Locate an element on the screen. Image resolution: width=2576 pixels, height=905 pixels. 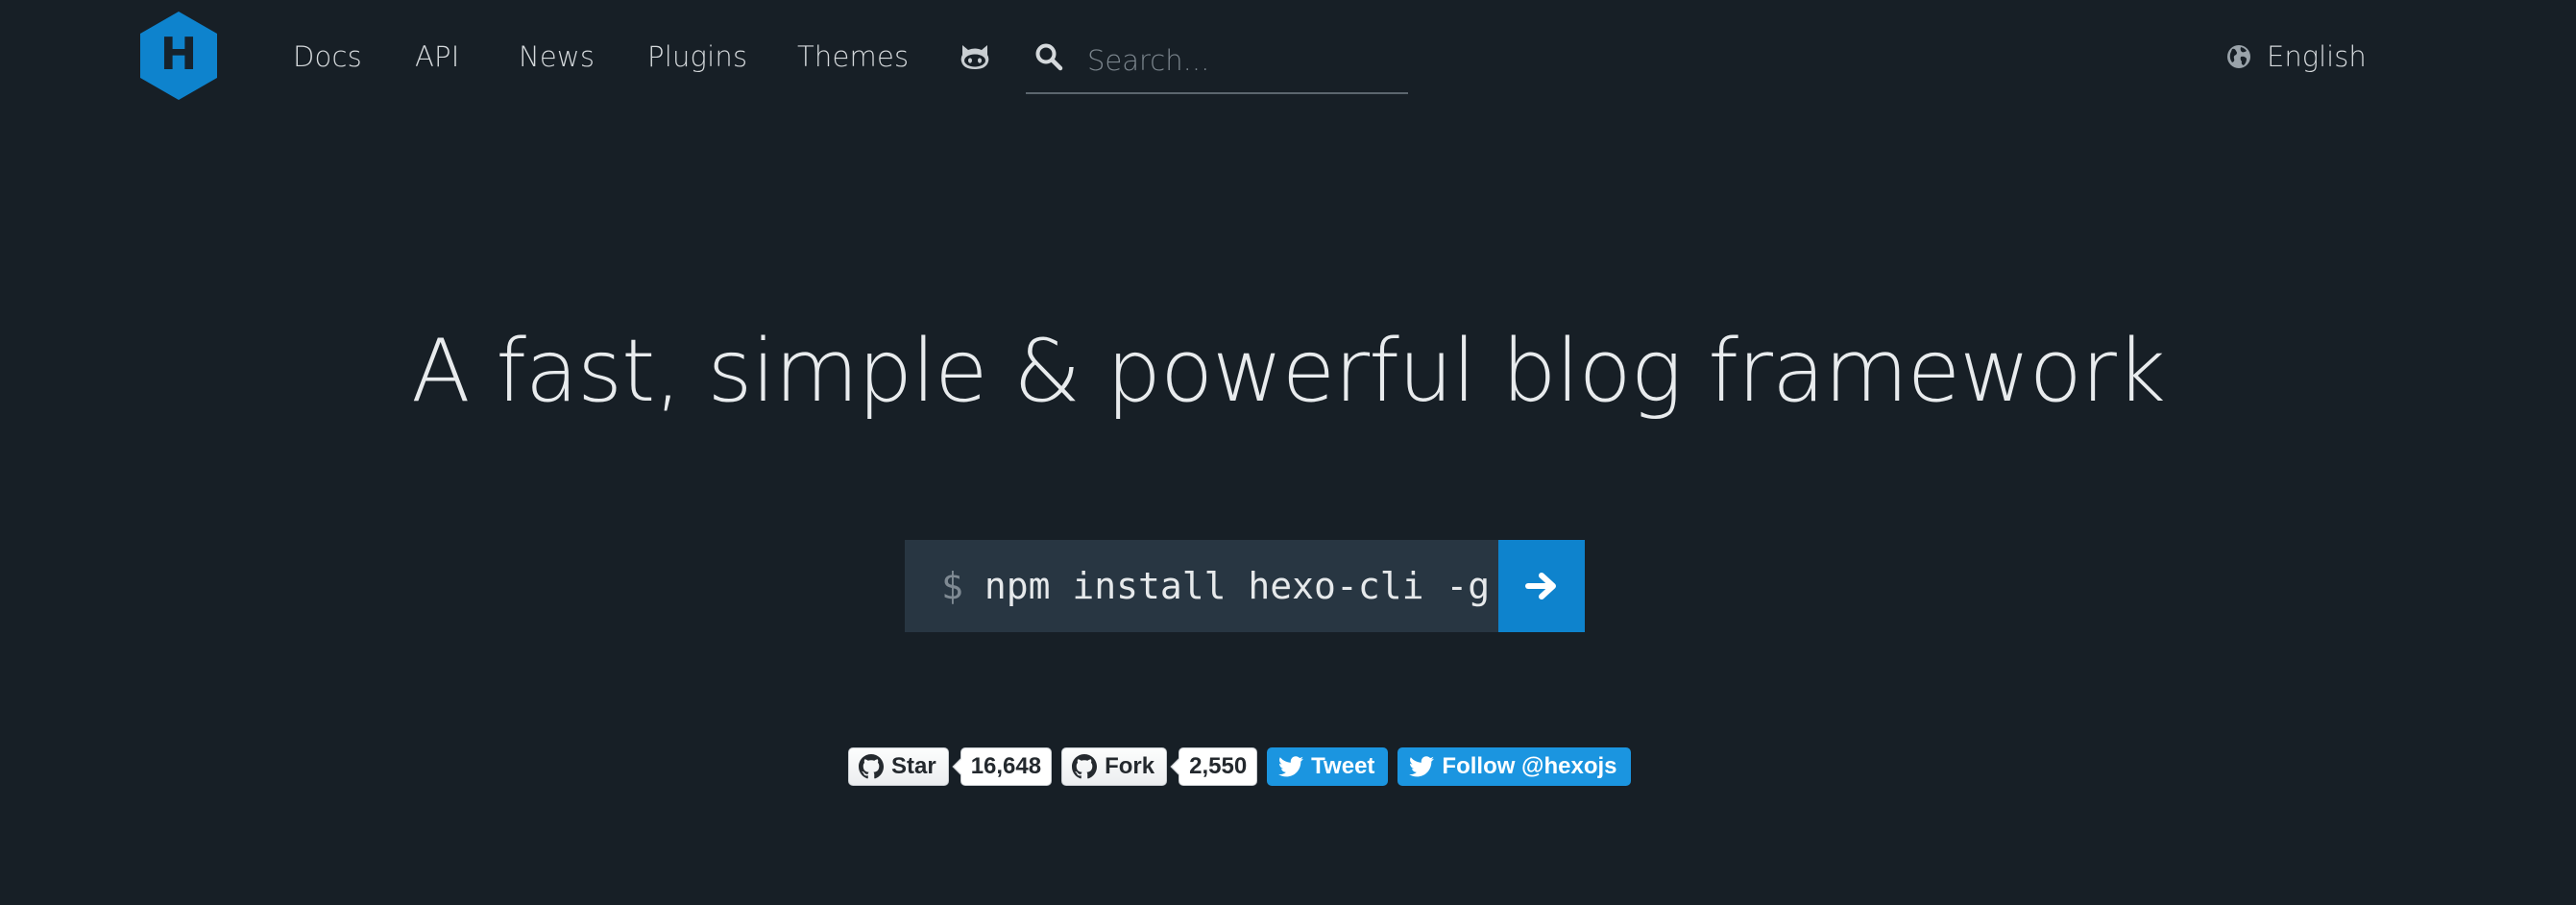
search-input is located at coordinates (1241, 60).